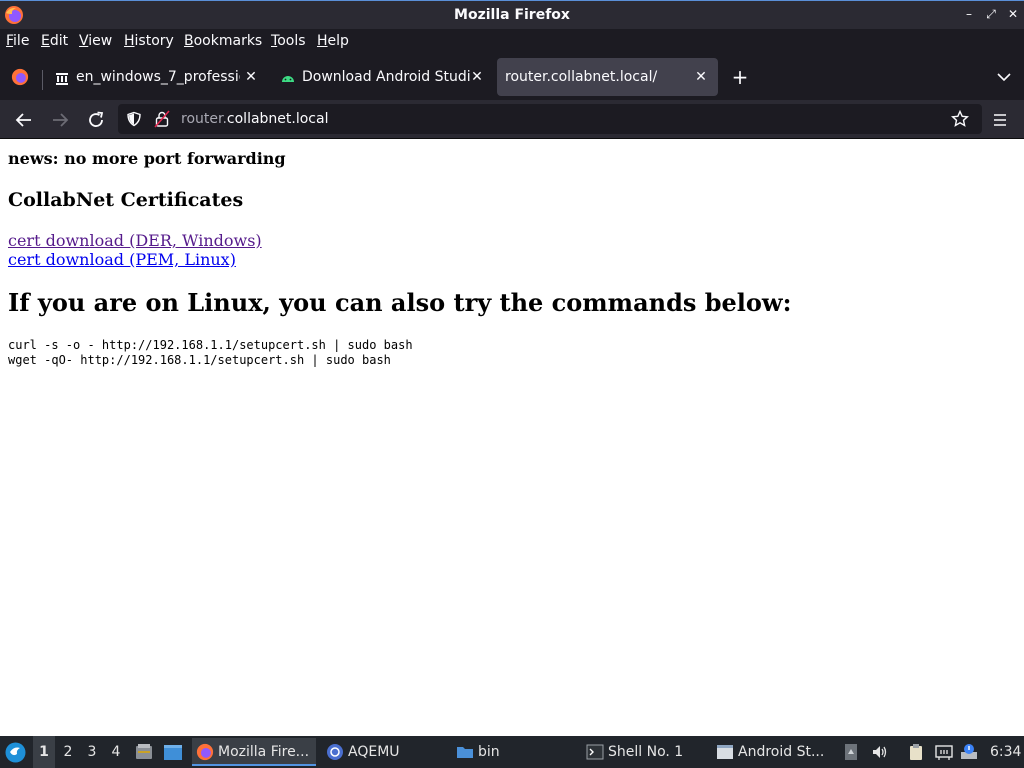 The height and width of the screenshot is (768, 1024). I want to click on clock: 6:34, so click(1005, 752).